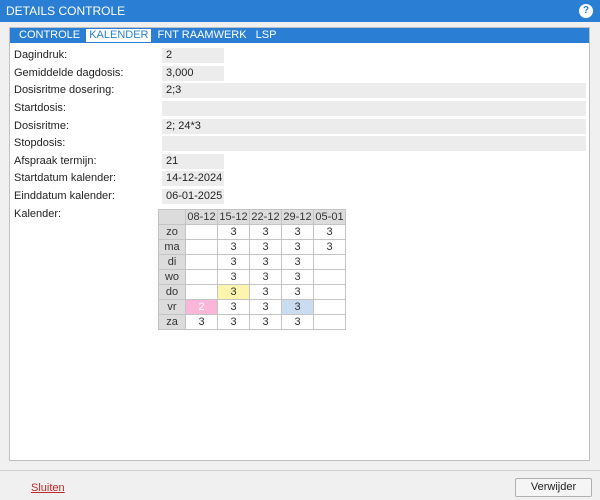 The width and height of the screenshot is (600, 500). What do you see at coordinates (42, 126) in the screenshot?
I see `dosisritme-label: Dosisritme:` at bounding box center [42, 126].